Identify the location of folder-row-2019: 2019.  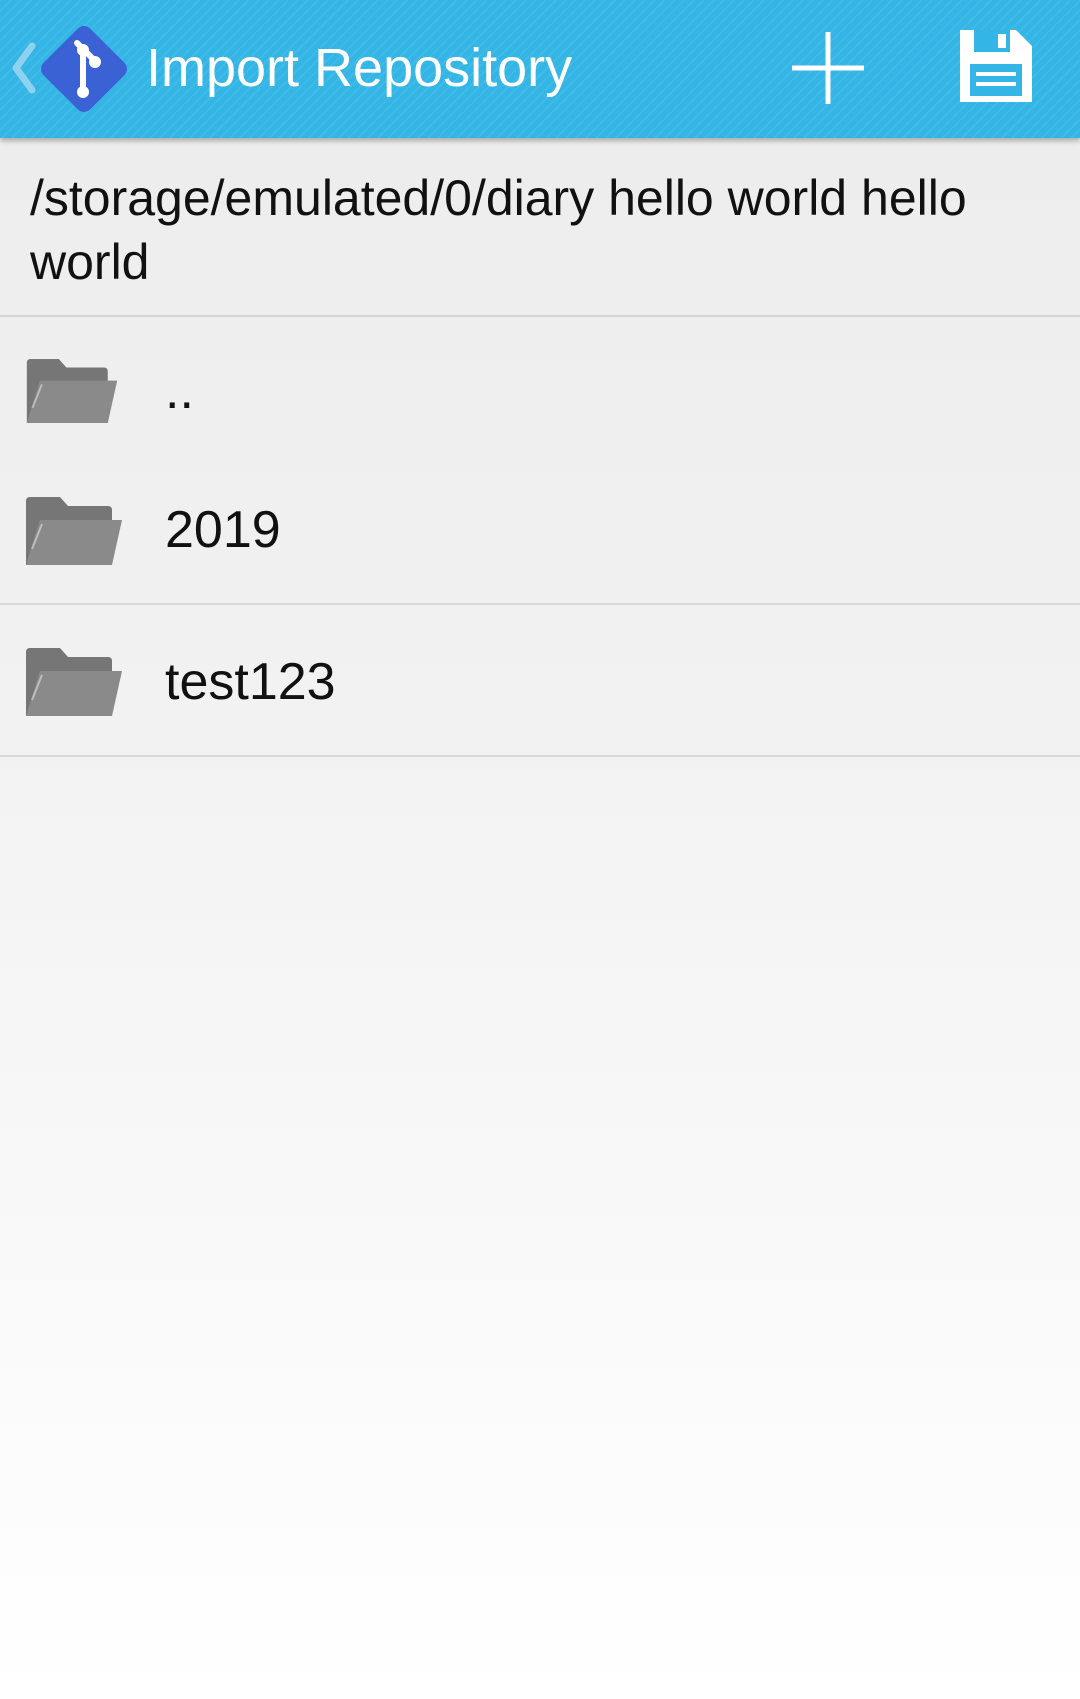
(540, 533).